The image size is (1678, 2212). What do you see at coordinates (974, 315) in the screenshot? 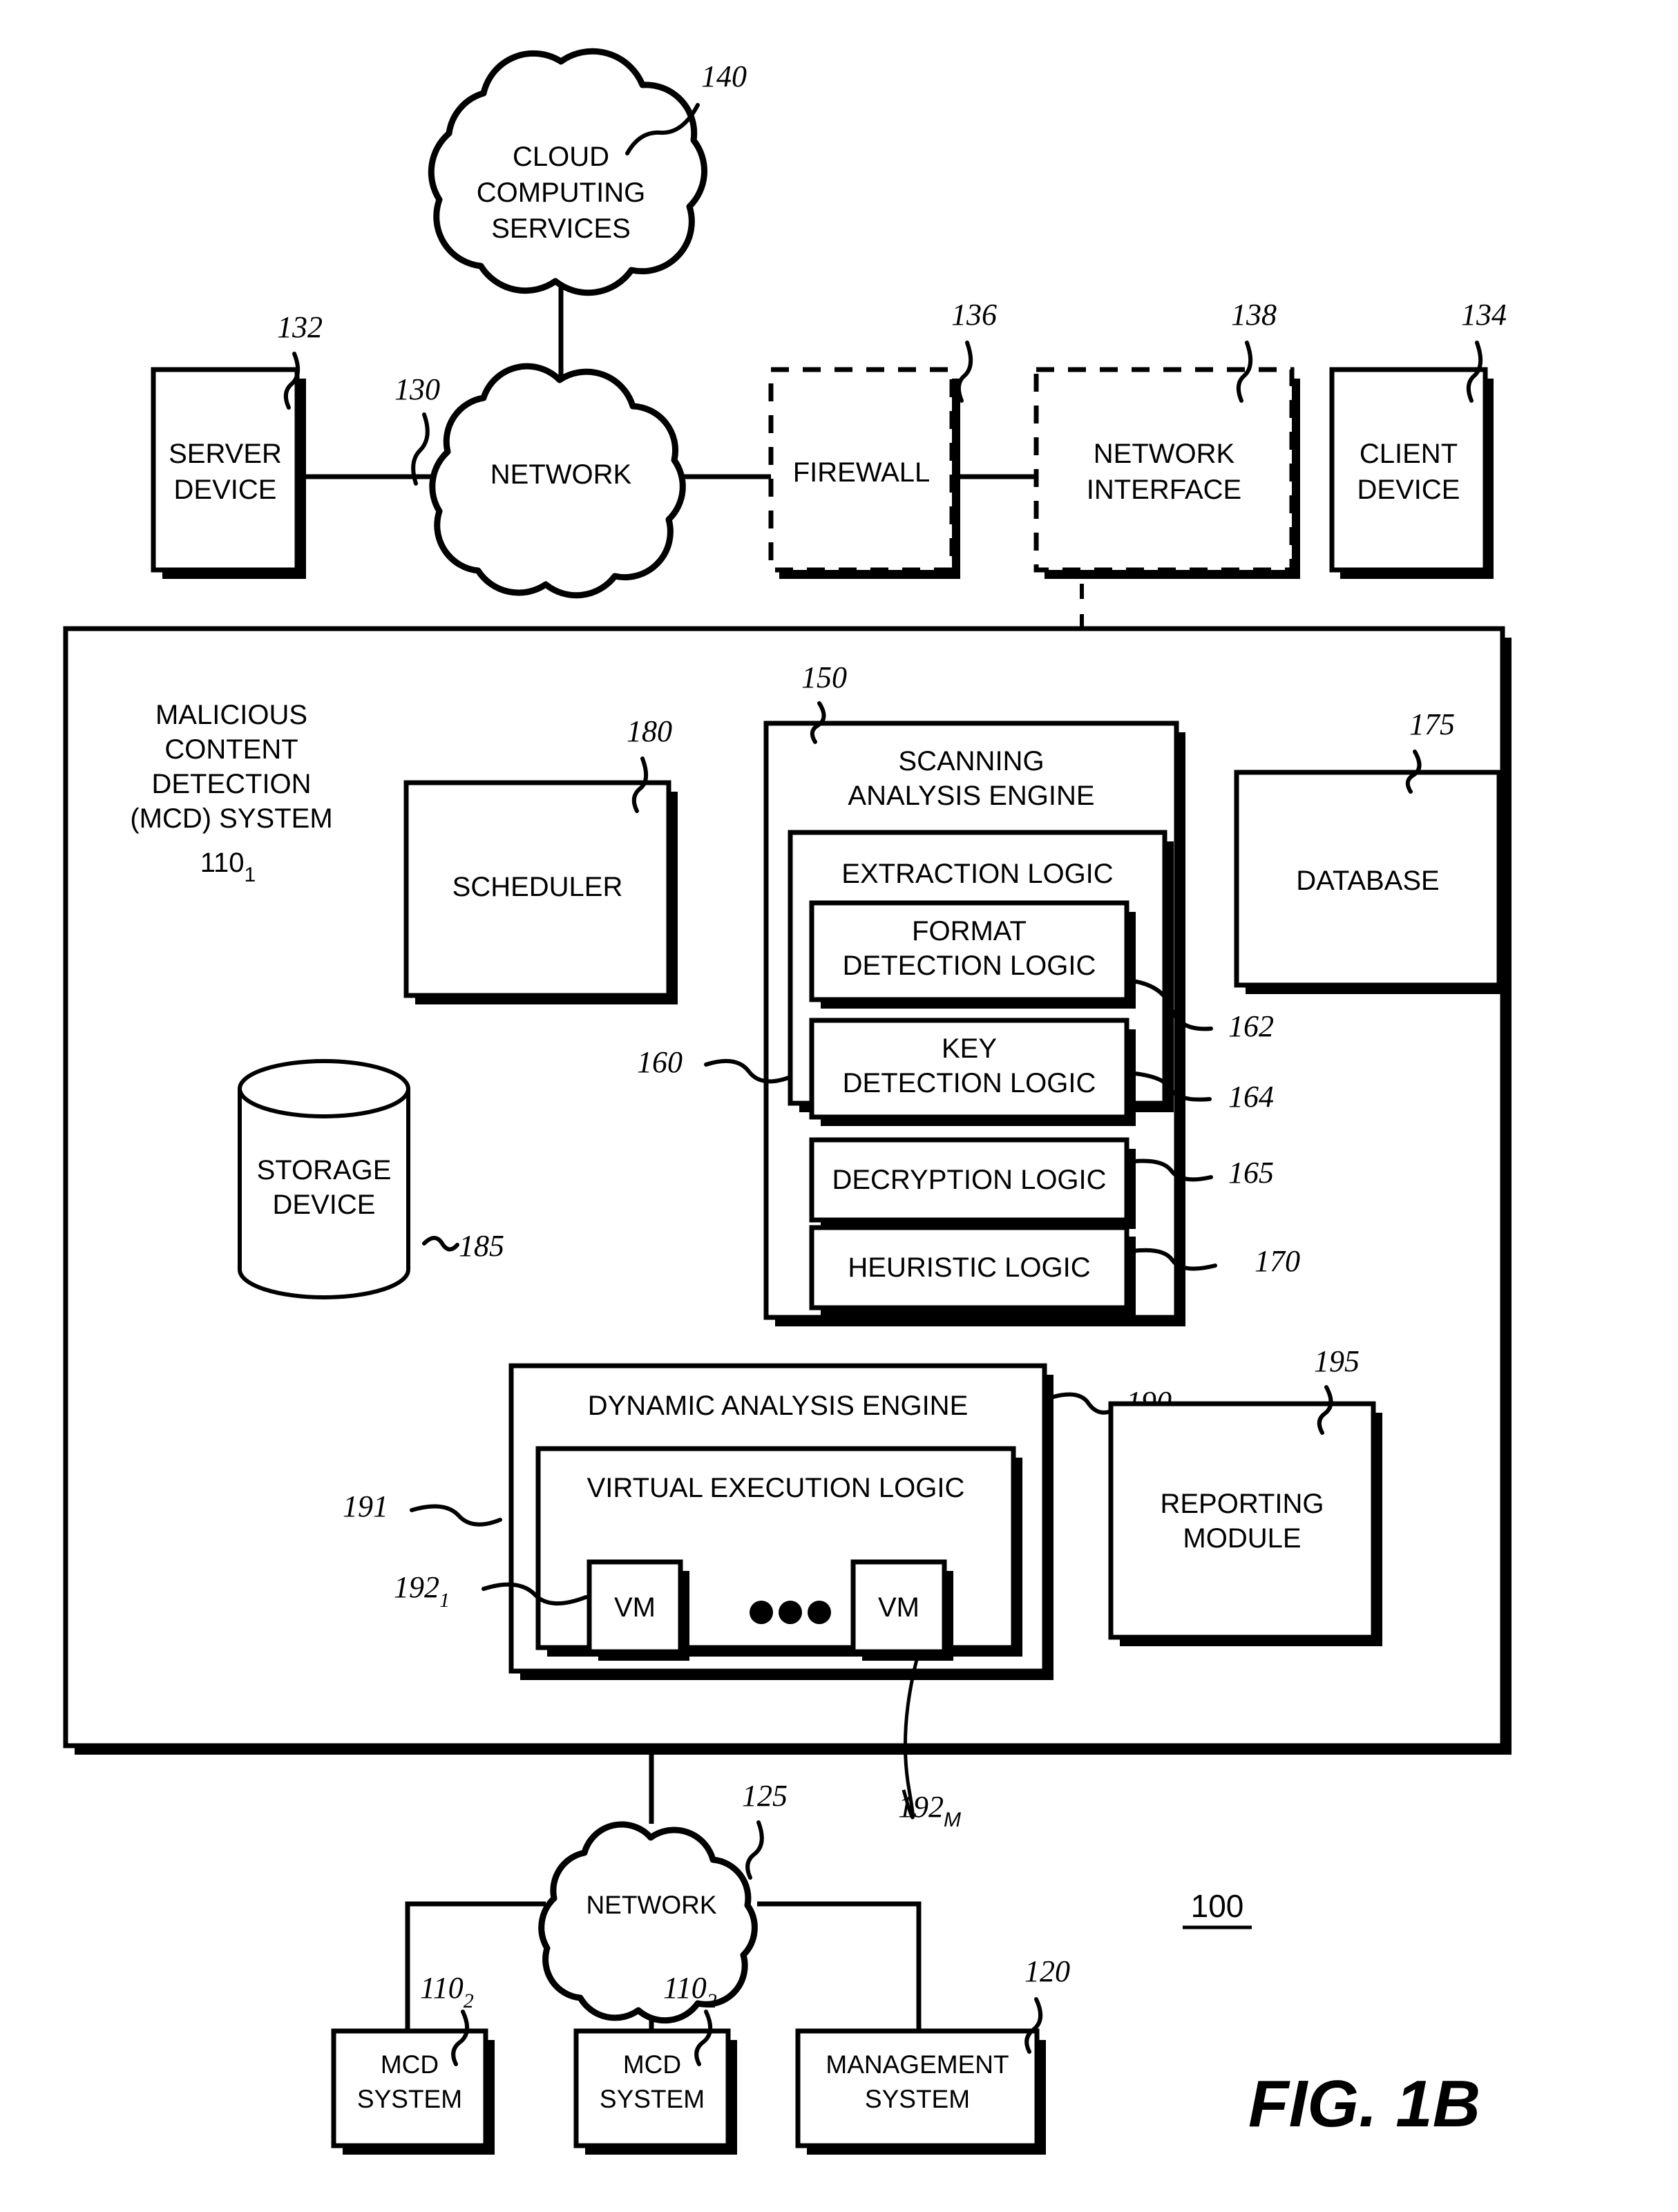
I see `ref-136: 136` at bounding box center [974, 315].